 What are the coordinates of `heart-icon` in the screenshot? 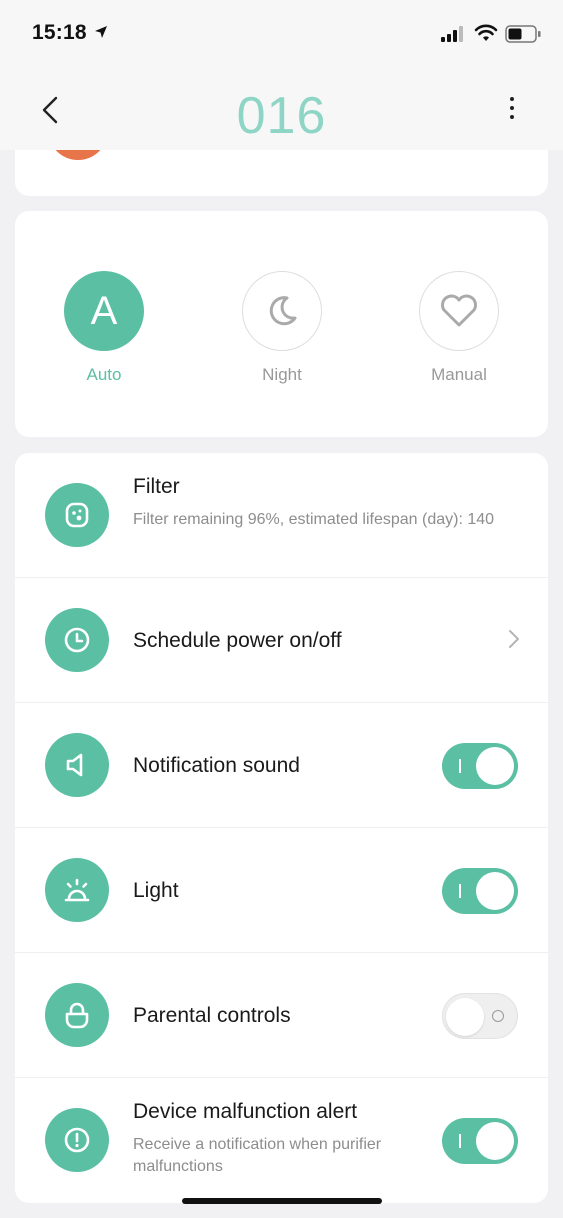 It's located at (459, 310).